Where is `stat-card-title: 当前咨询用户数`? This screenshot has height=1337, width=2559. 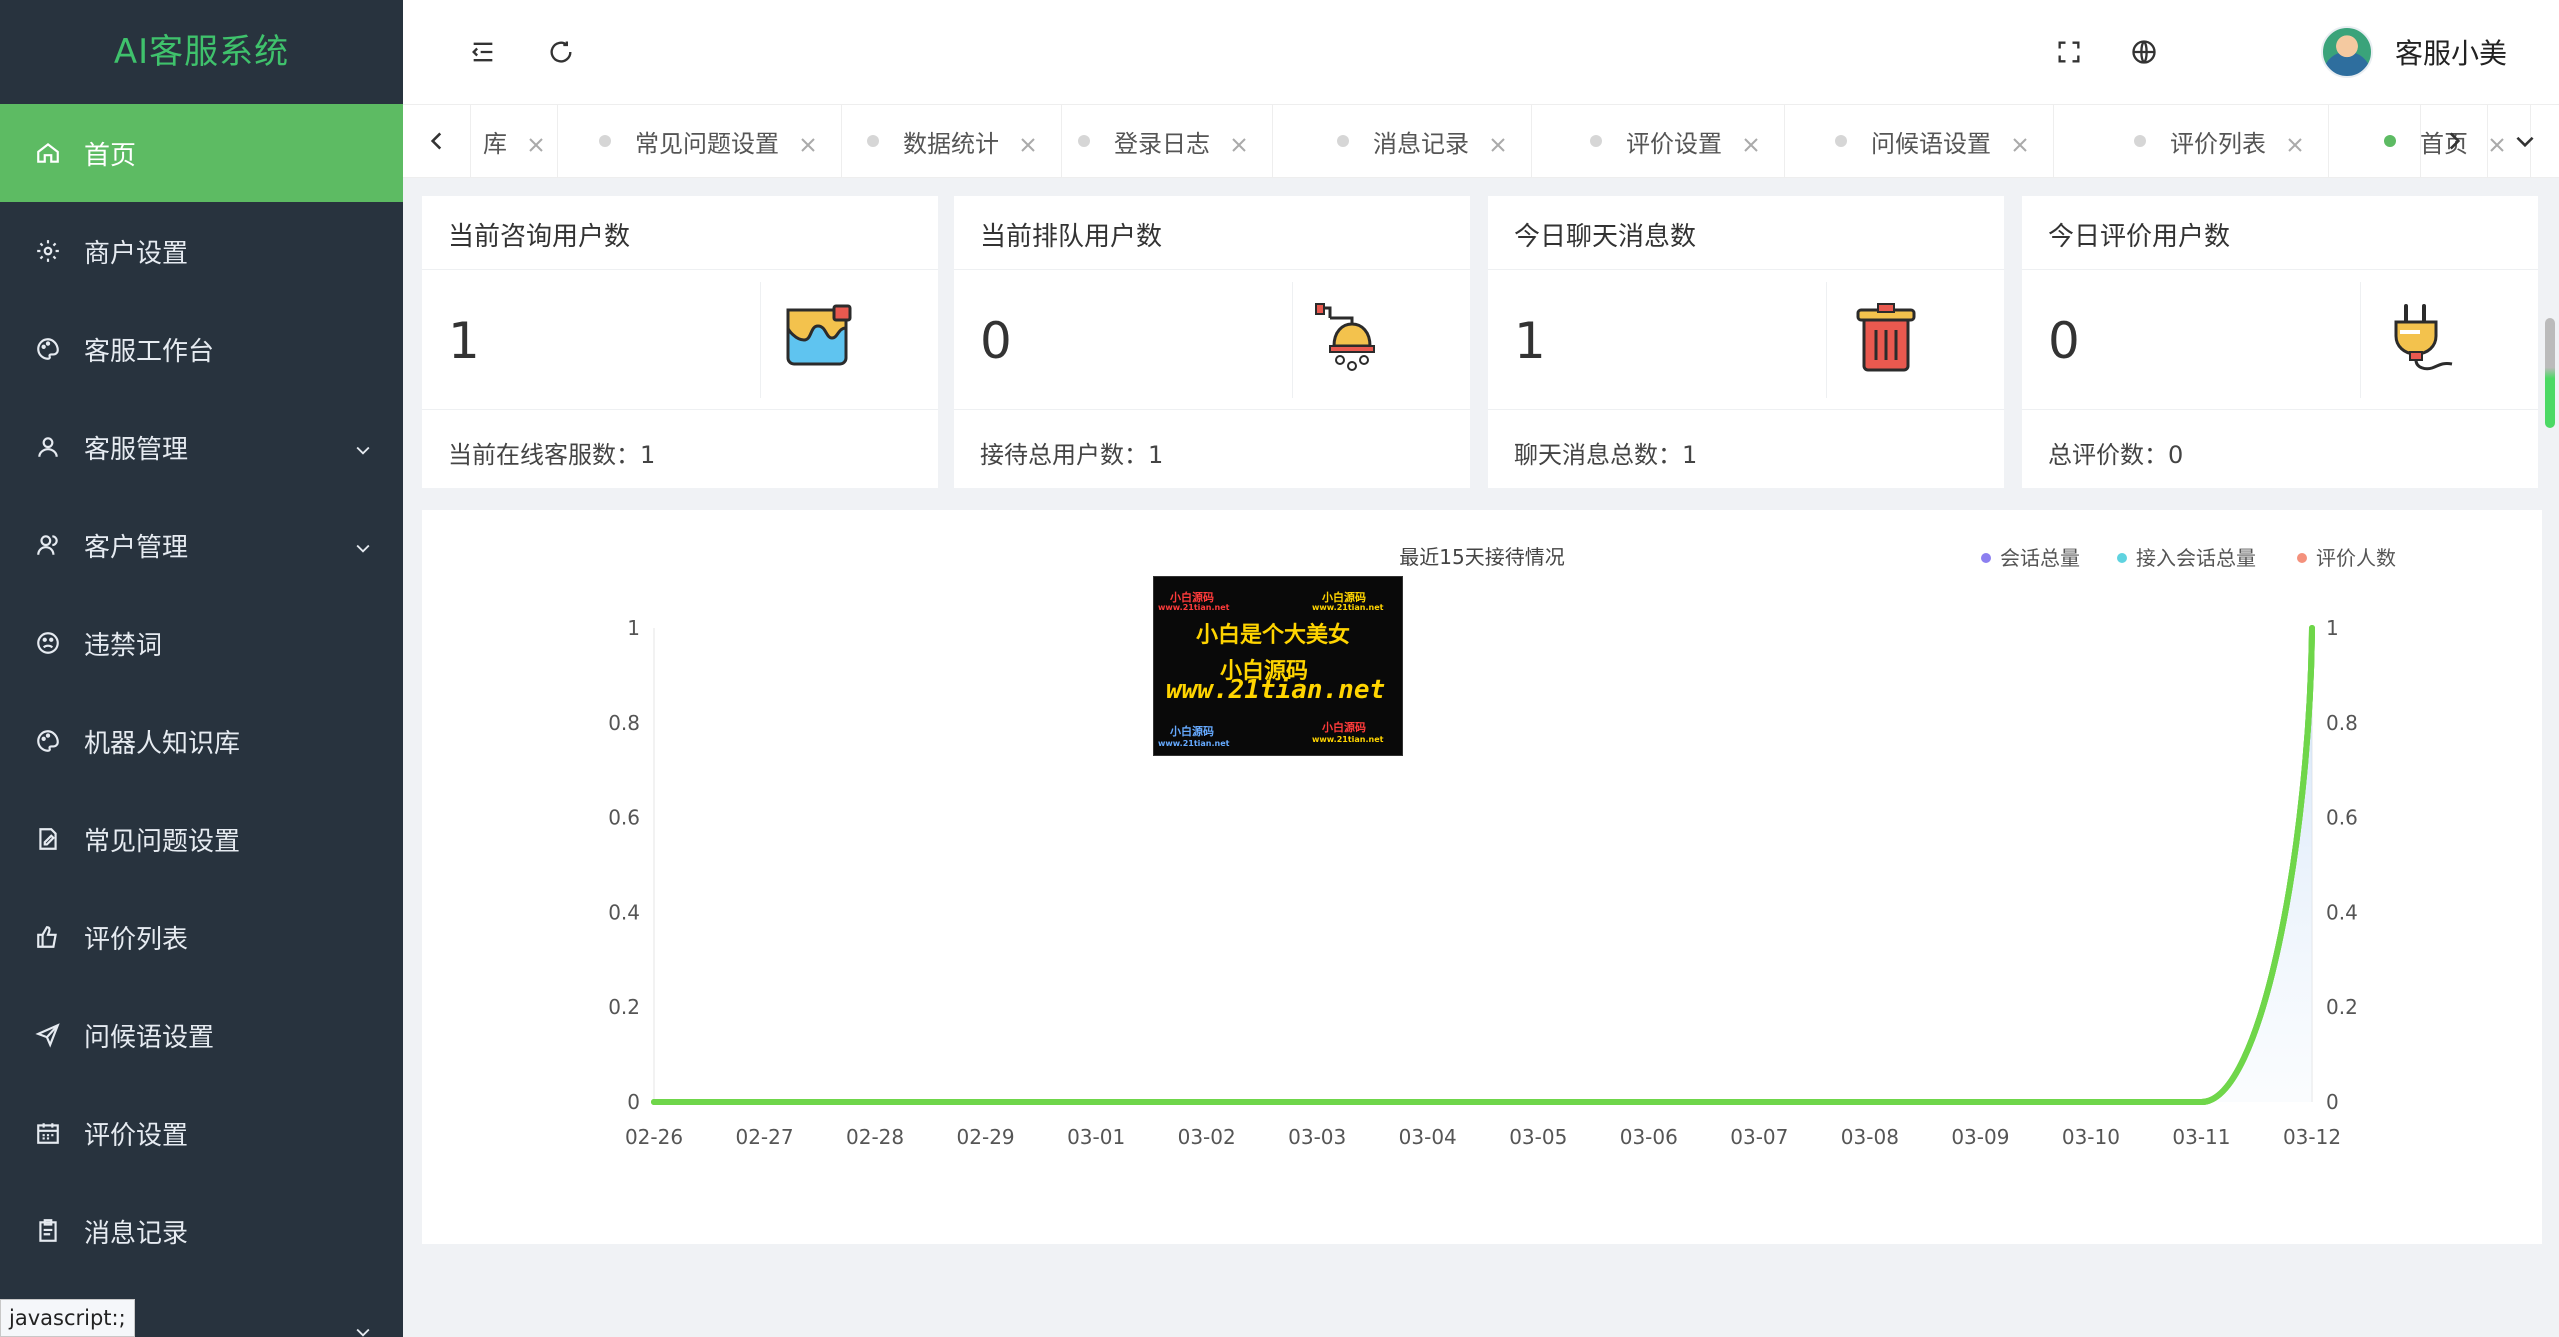 stat-card-title: 当前咨询用户数 is located at coordinates (680, 233).